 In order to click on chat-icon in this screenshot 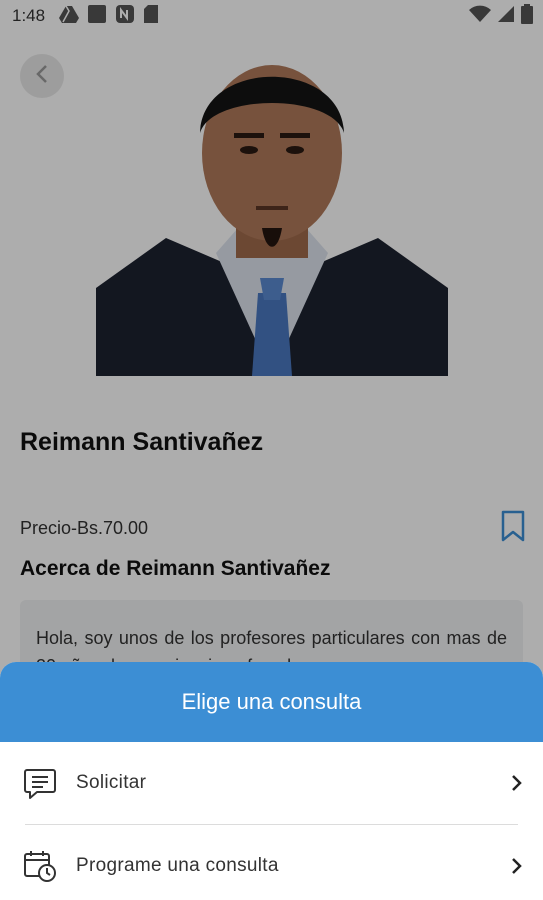, I will do `click(40, 783)`.